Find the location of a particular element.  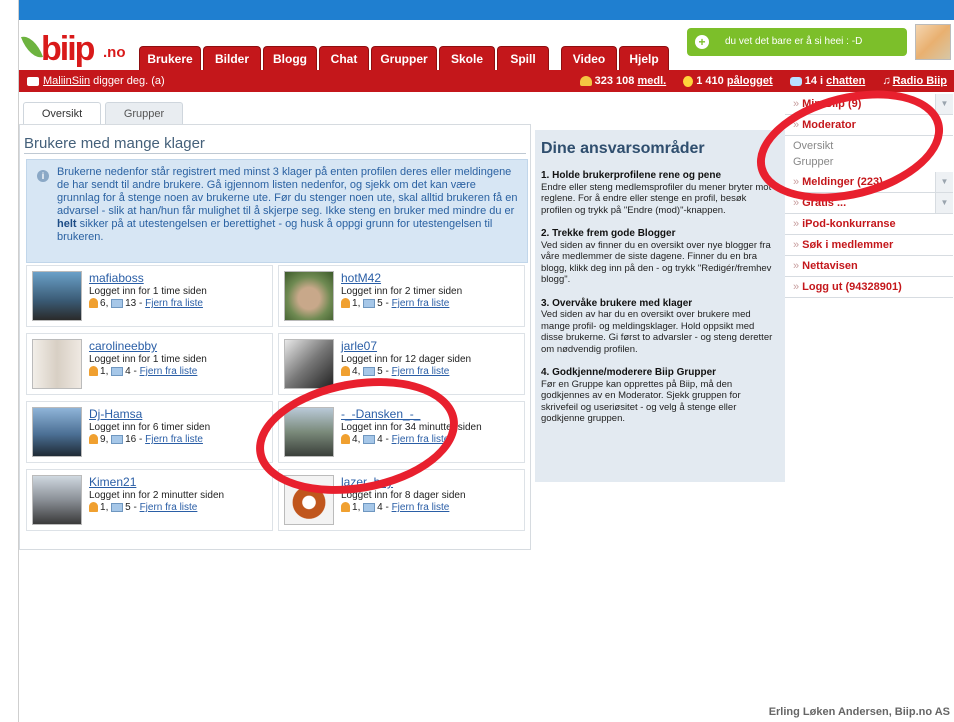

profile-complaints: 9 is located at coordinates (103, 439).